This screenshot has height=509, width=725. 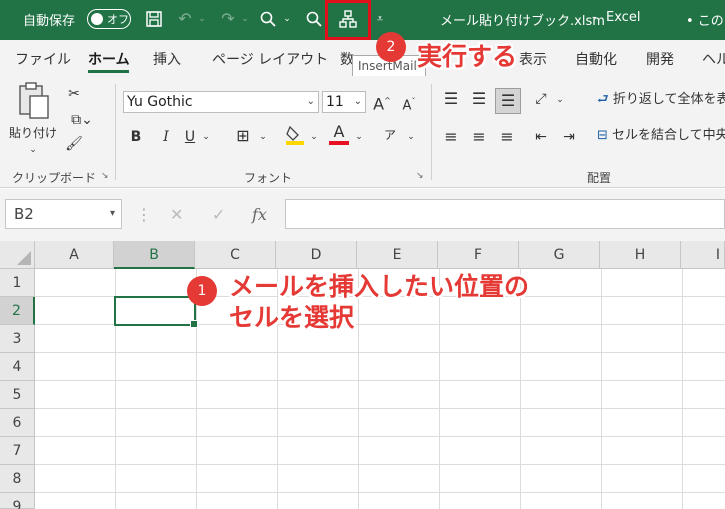 I want to click on wrap-text-button: ⮐ 折り返して全体を表, so click(x=661, y=100).